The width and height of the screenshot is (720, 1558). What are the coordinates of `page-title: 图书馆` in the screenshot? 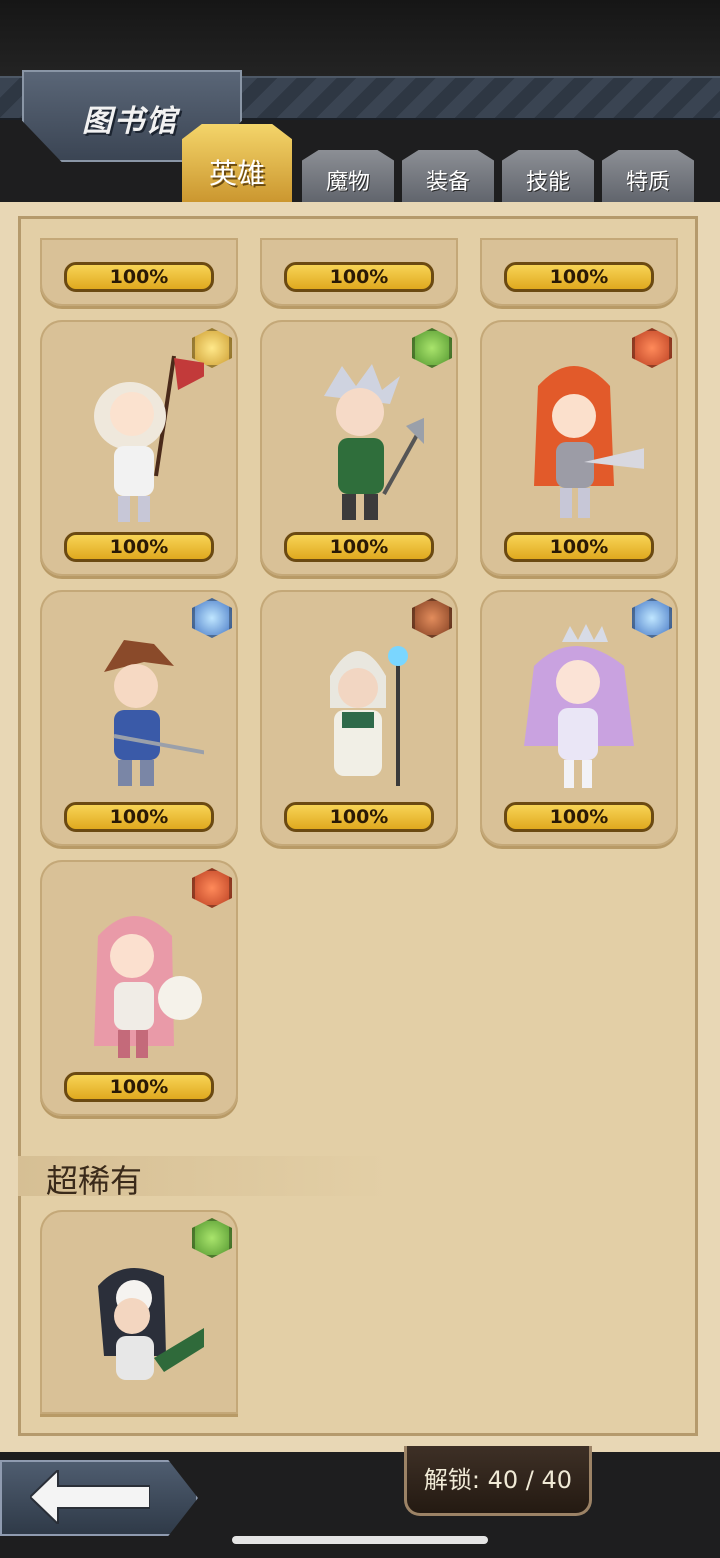 It's located at (130, 121).